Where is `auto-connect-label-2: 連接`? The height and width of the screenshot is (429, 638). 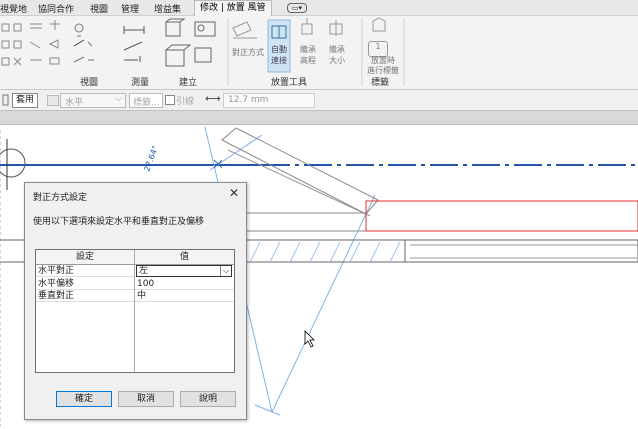 auto-connect-label-2: 連接 is located at coordinates (279, 61).